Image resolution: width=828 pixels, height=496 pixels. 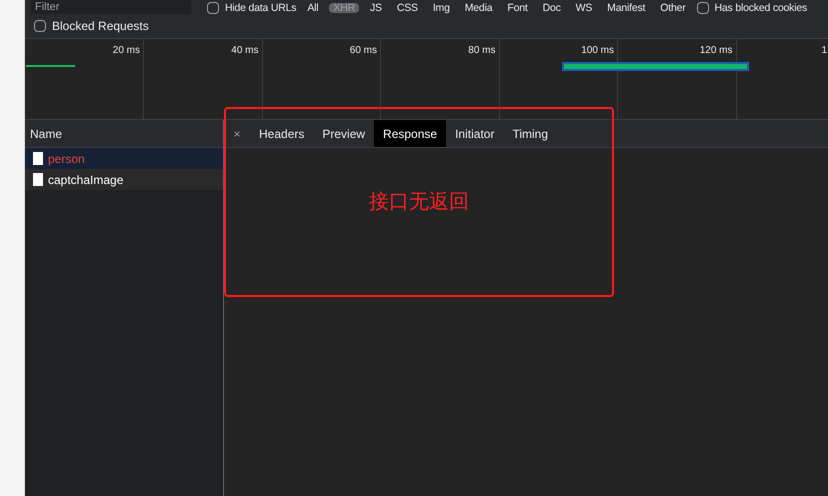 I want to click on time-tick: 20 ms, so click(x=126, y=51).